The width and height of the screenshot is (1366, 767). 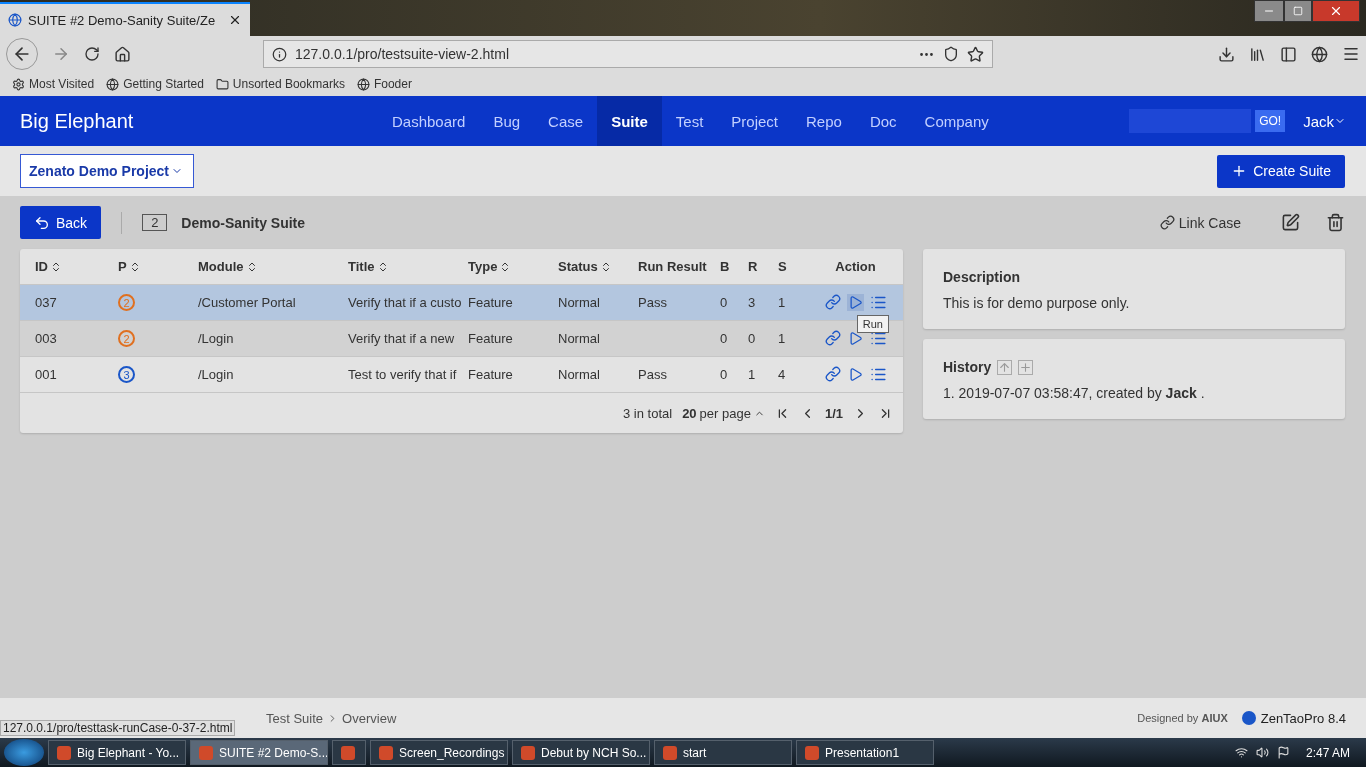 What do you see at coordinates (1351, 54) in the screenshot?
I see `menu-icon` at bounding box center [1351, 54].